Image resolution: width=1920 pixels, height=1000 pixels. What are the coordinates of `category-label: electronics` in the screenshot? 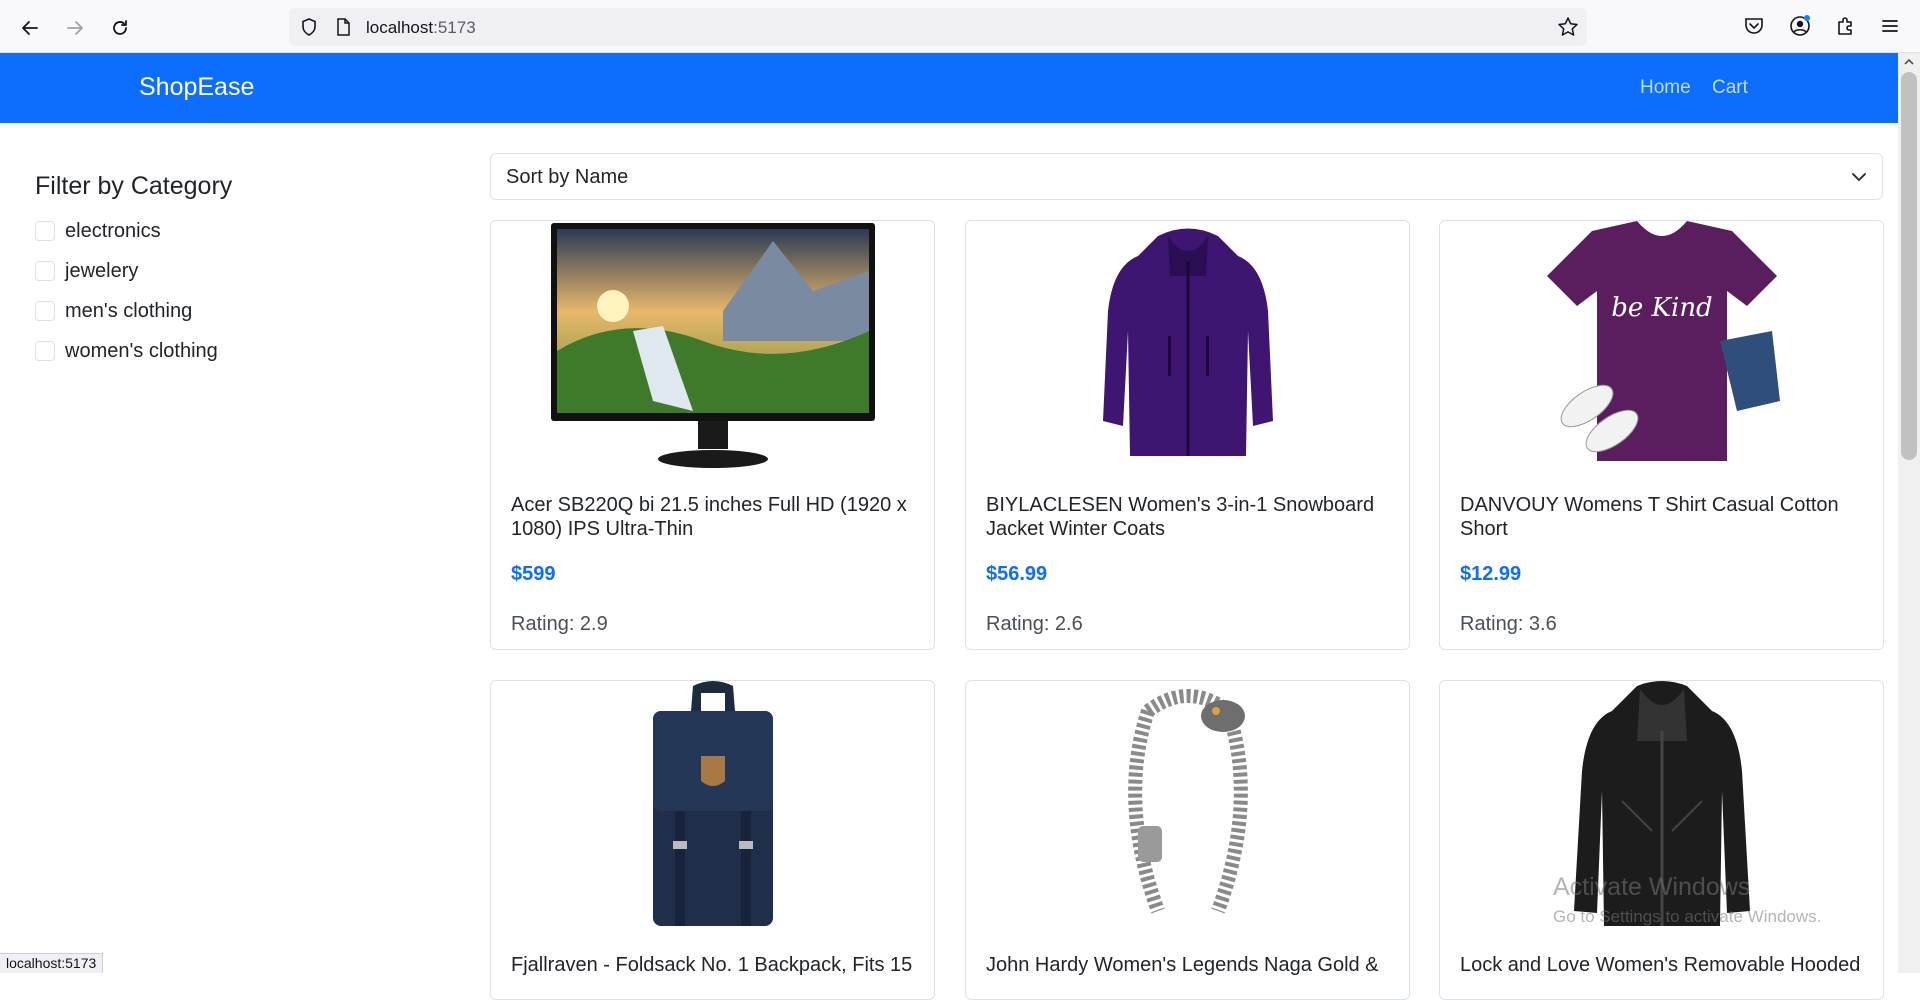 It's located at (113, 231).